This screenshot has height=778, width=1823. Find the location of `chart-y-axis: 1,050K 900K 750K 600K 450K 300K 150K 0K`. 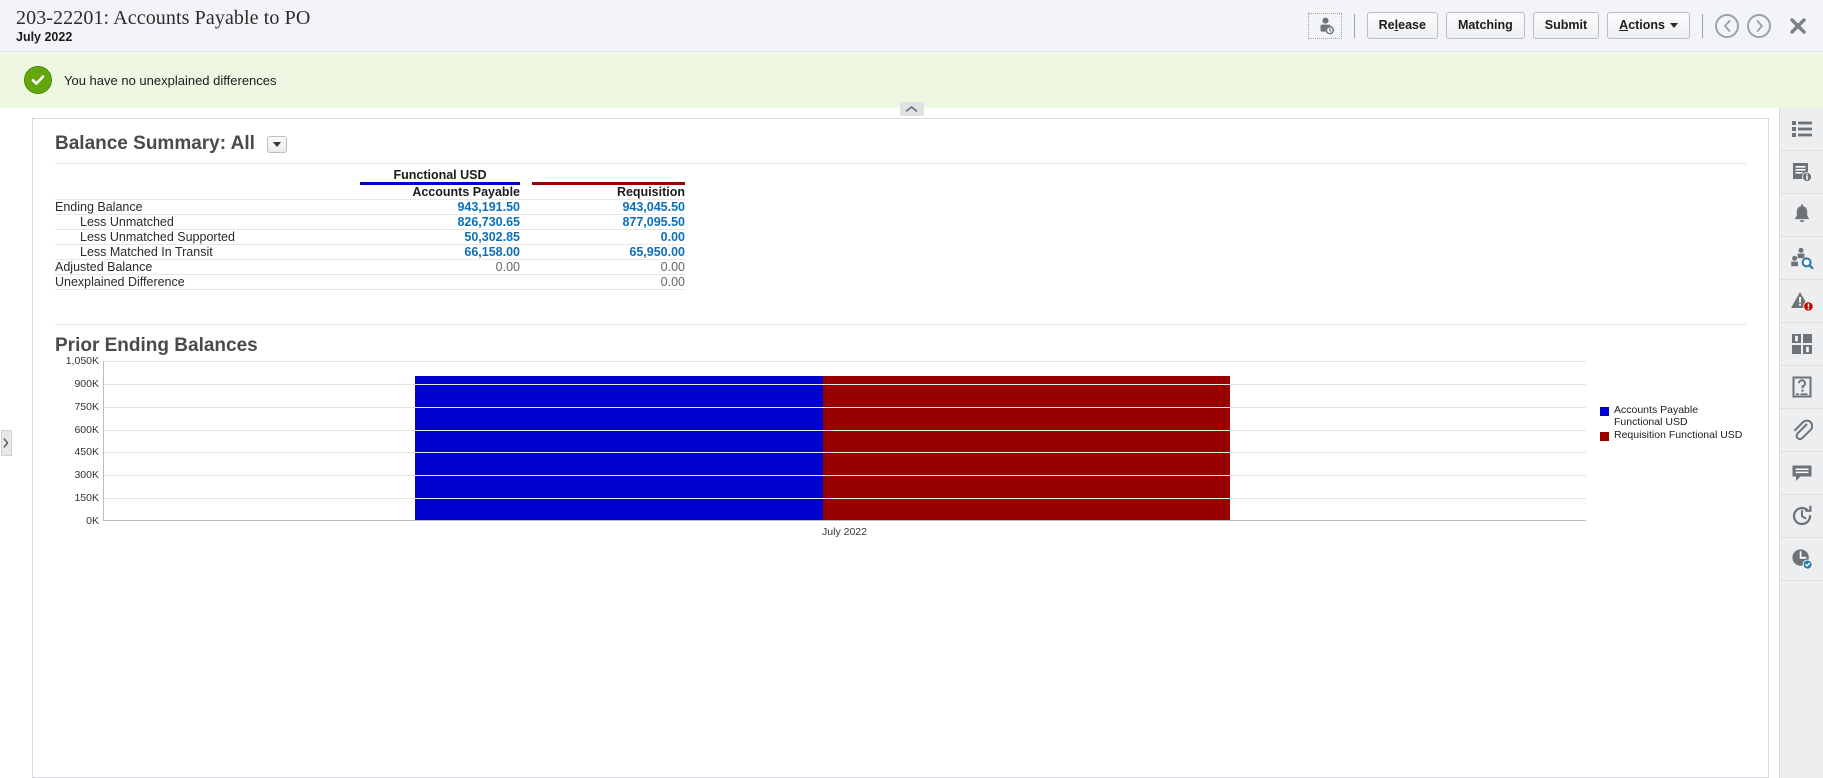

chart-y-axis: 1,050K 900K 750K 600K 450K 300K 150K 0K is located at coordinates (79, 441).